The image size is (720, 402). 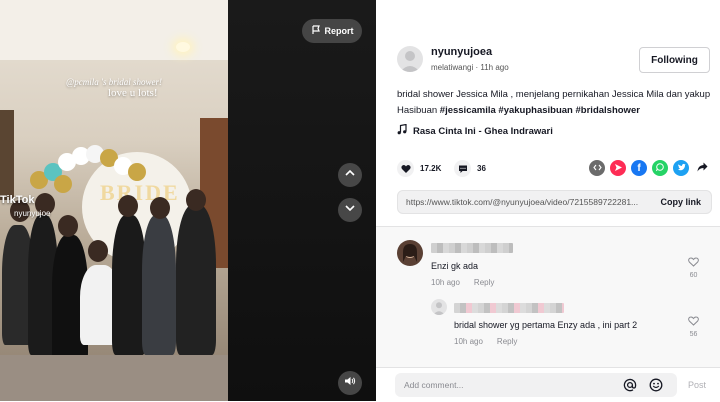 I want to click on author-subline: melatiwangi · 11h ago, so click(x=470, y=67).